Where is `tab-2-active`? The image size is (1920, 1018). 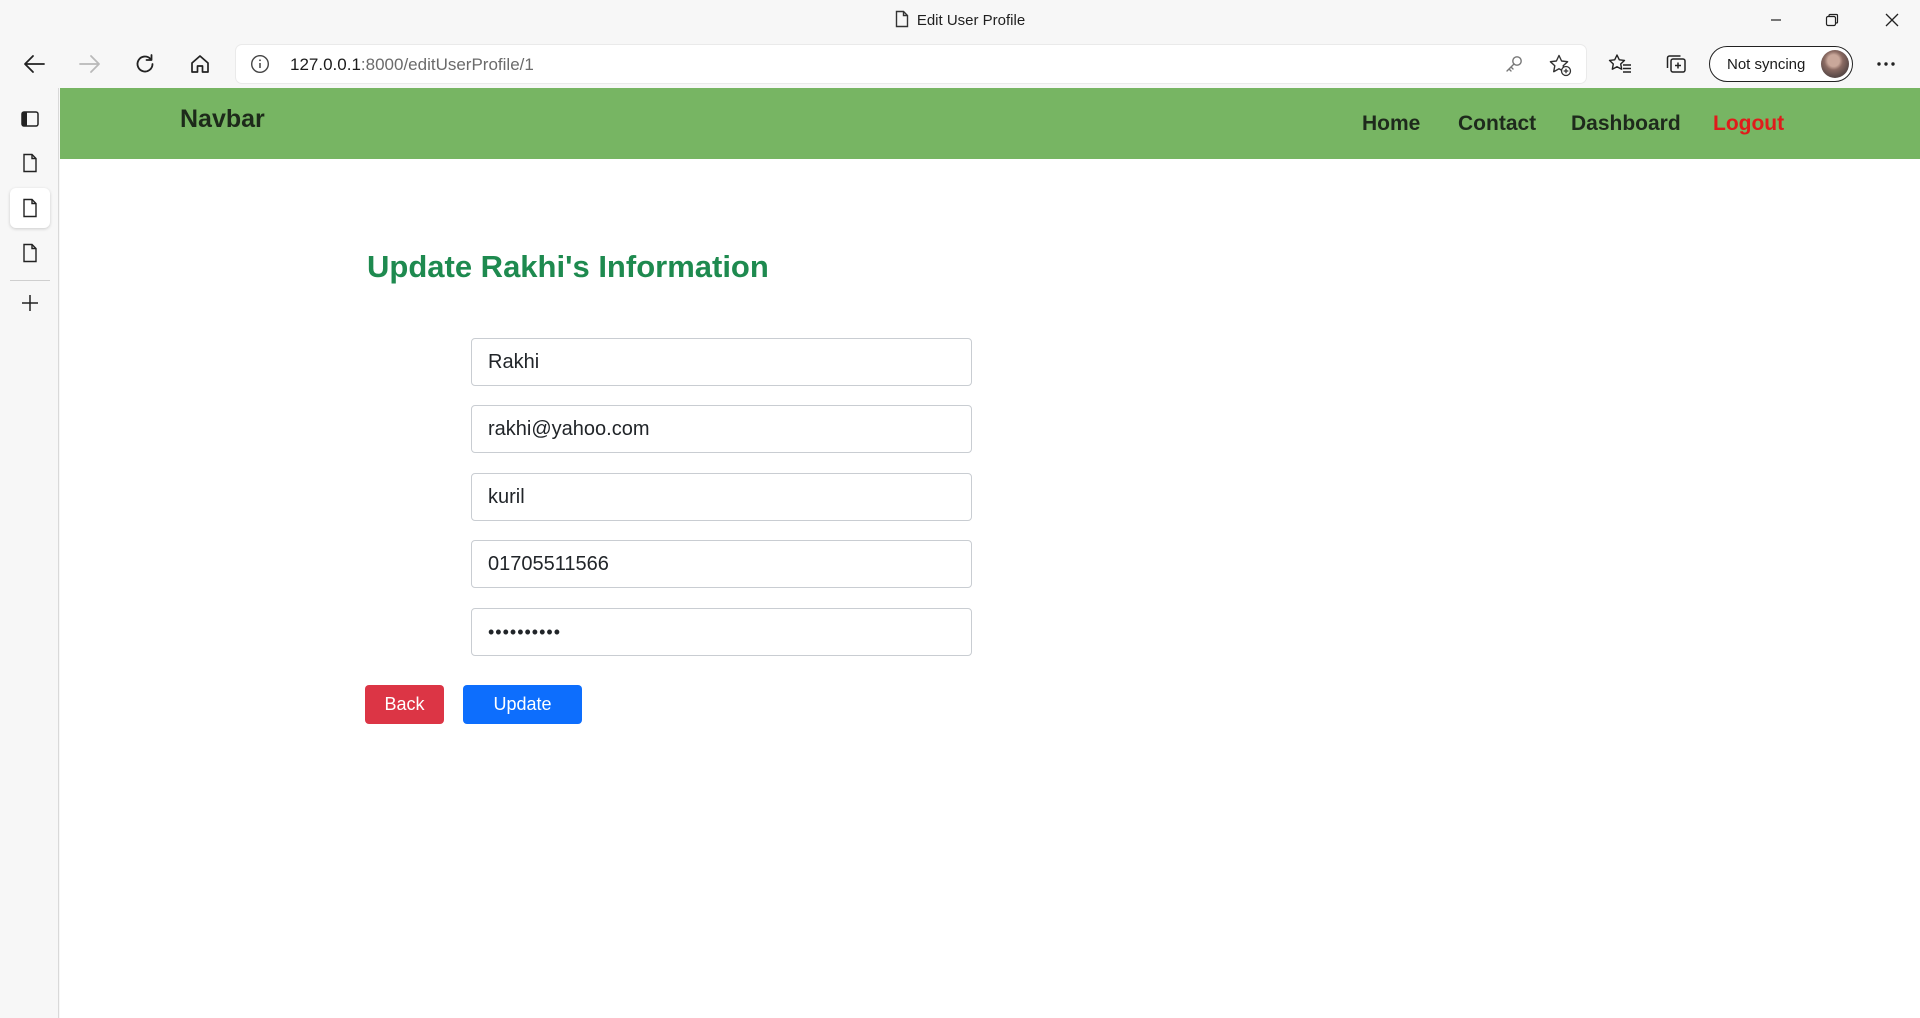
tab-2-active is located at coordinates (30, 208).